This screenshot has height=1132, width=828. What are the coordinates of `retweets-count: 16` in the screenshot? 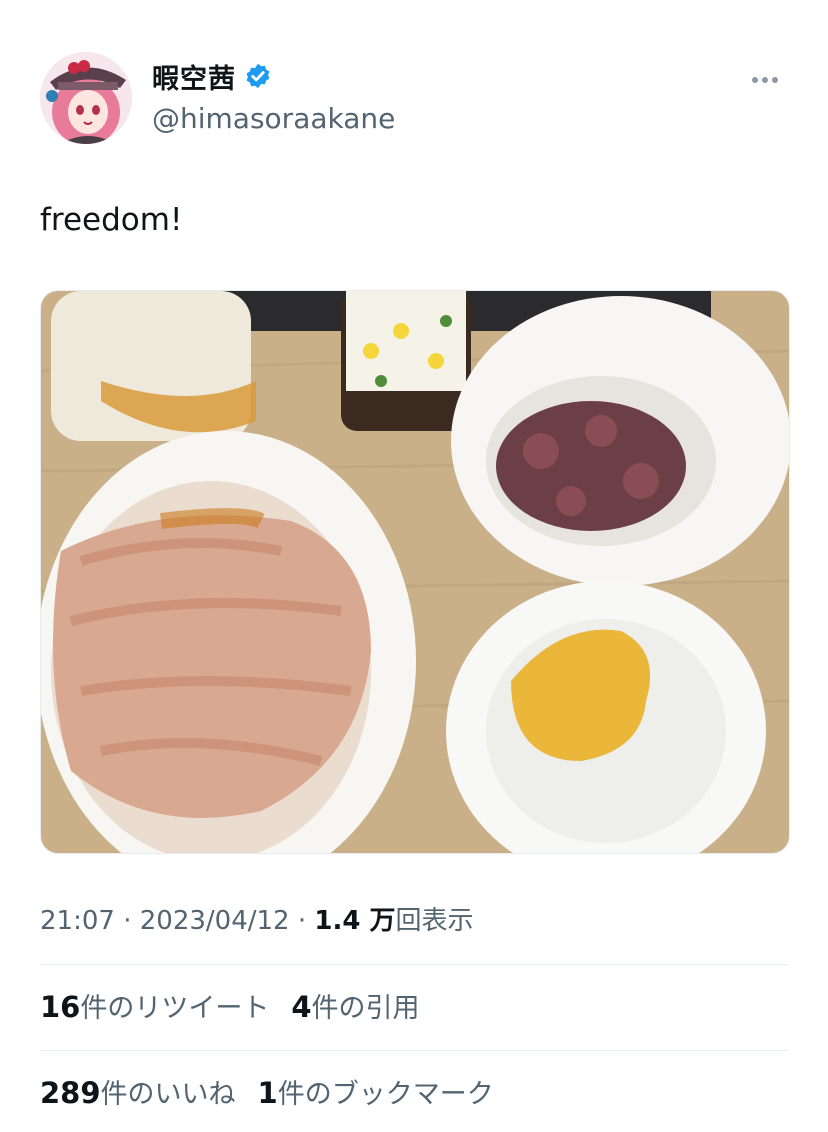 It's located at (60, 1007).